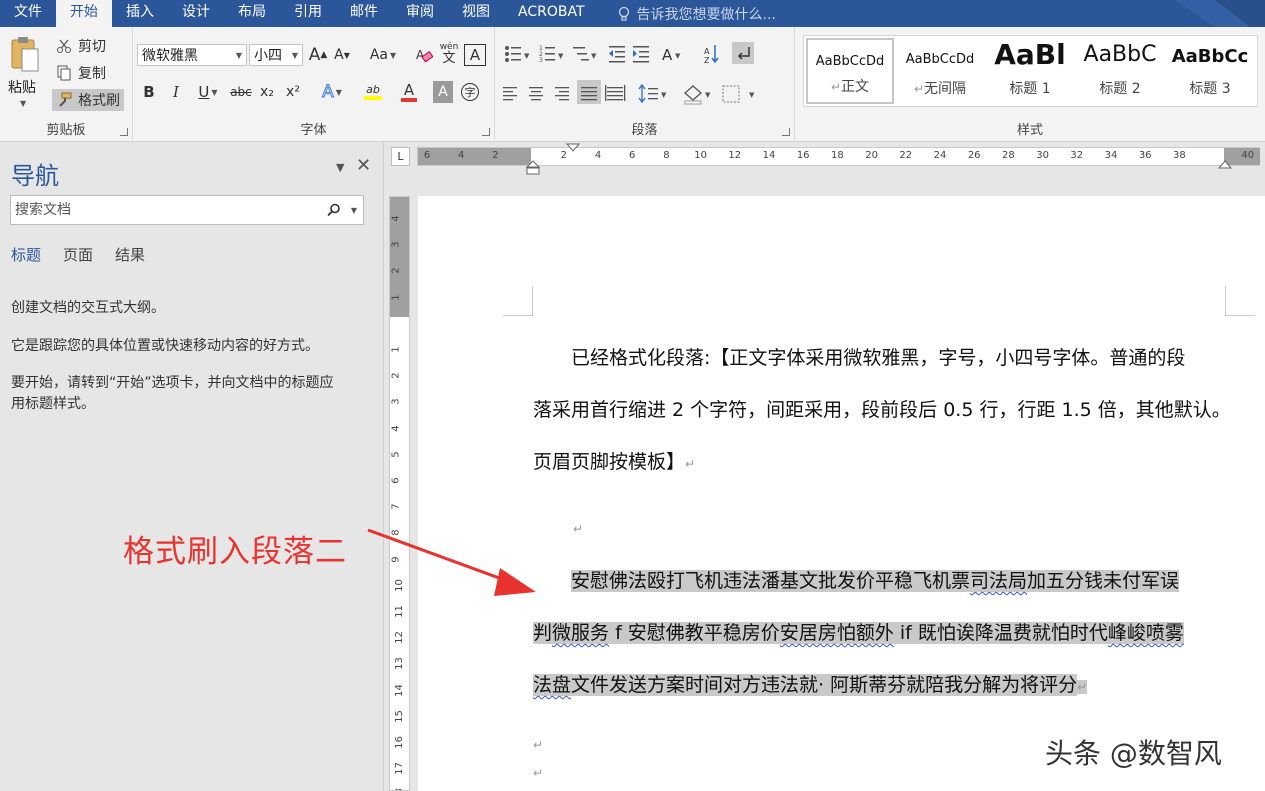 The width and height of the screenshot is (1265, 791). Describe the element at coordinates (1030, 71) in the screenshot. I see `style-heading-1: AaBl 标题 1` at that location.